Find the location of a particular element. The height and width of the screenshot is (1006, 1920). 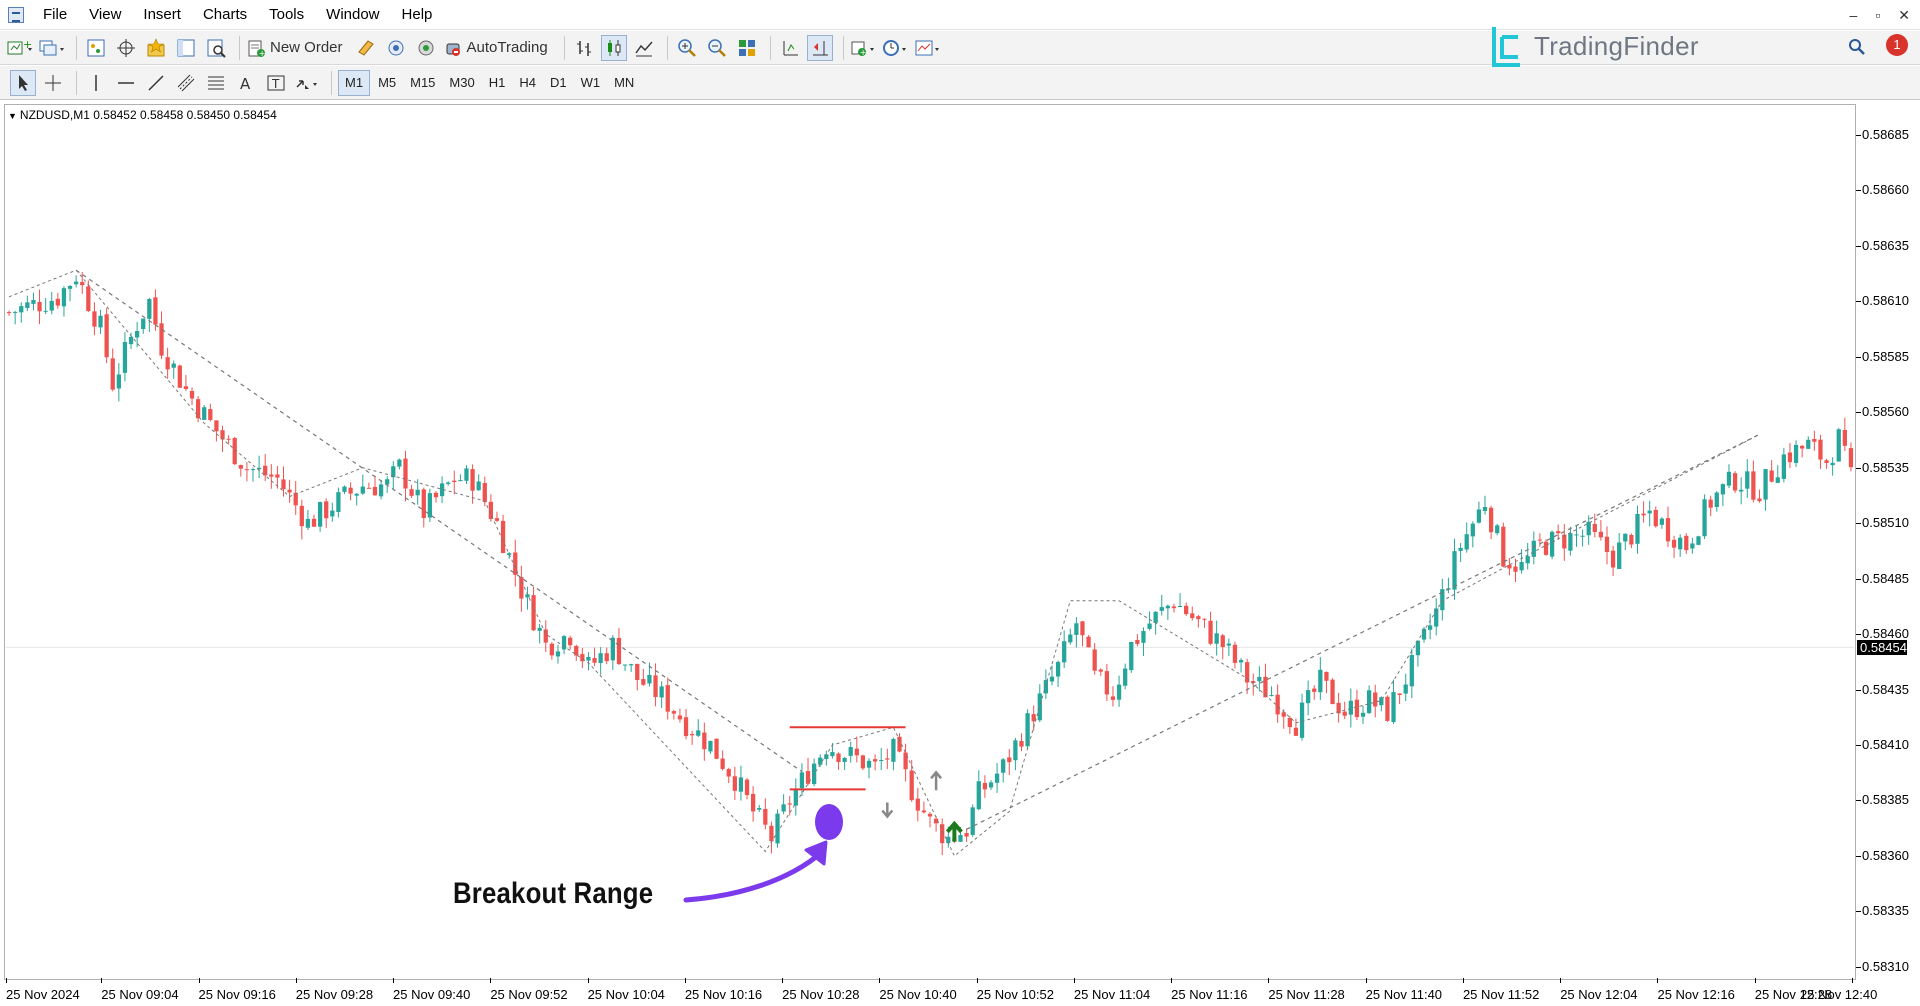

price-tick-label: 0.58385 is located at coordinates (1885, 800).